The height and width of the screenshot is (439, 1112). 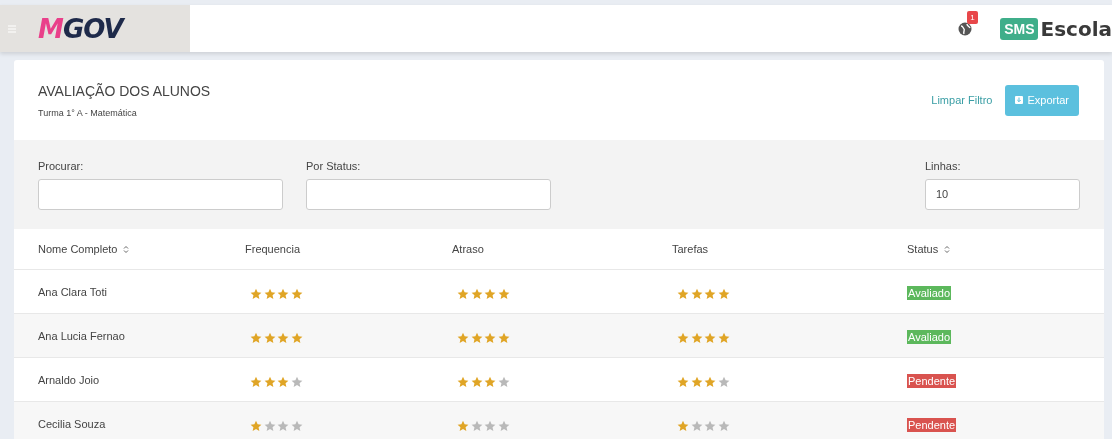 What do you see at coordinates (141, 249) in the screenshot?
I see `column-header: Nome Completo` at bounding box center [141, 249].